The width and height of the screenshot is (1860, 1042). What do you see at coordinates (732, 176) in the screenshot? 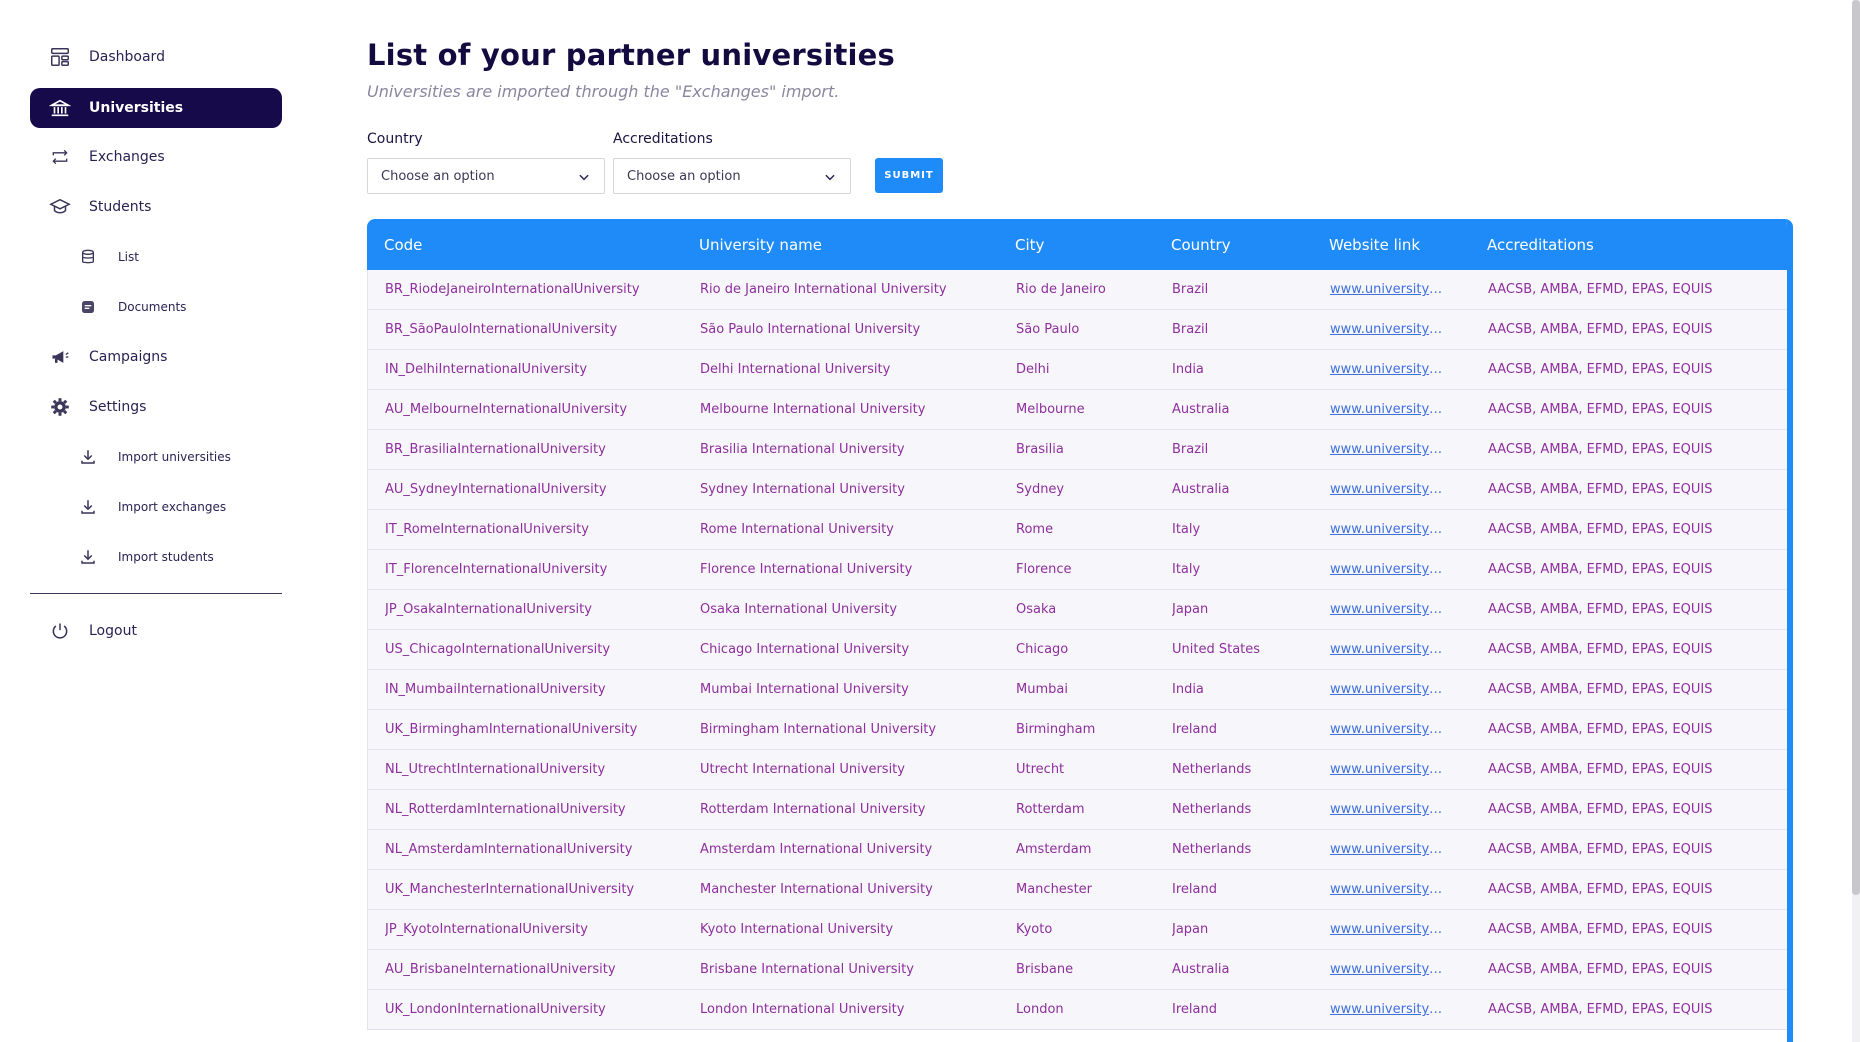
I see `accreditations-select: Choose an option` at bounding box center [732, 176].